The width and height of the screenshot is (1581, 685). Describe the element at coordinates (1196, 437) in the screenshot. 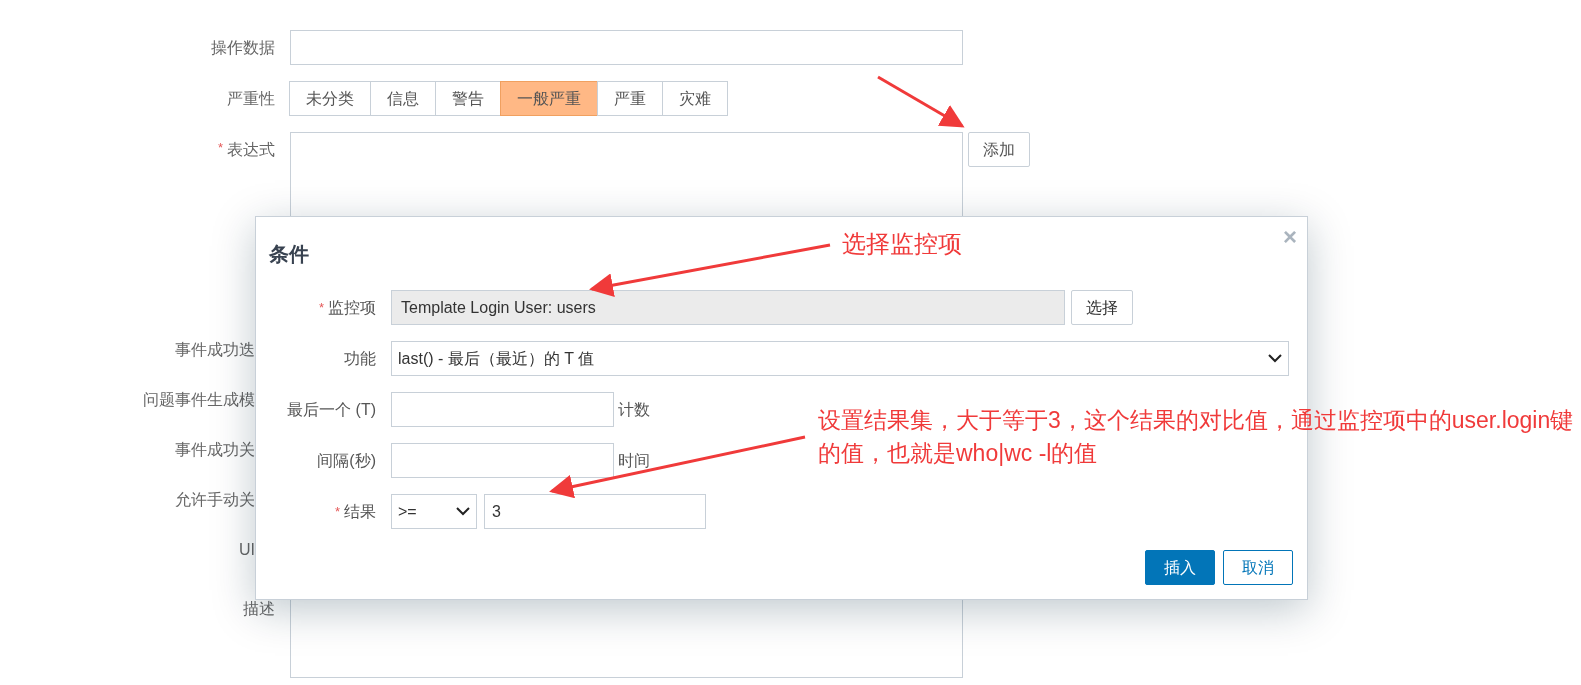

I see `annotation-text: 设置结果集，大于等于3，这个结果的对比值，通过监控项中的user.login键的值，也就是who|wc -l的值` at that location.